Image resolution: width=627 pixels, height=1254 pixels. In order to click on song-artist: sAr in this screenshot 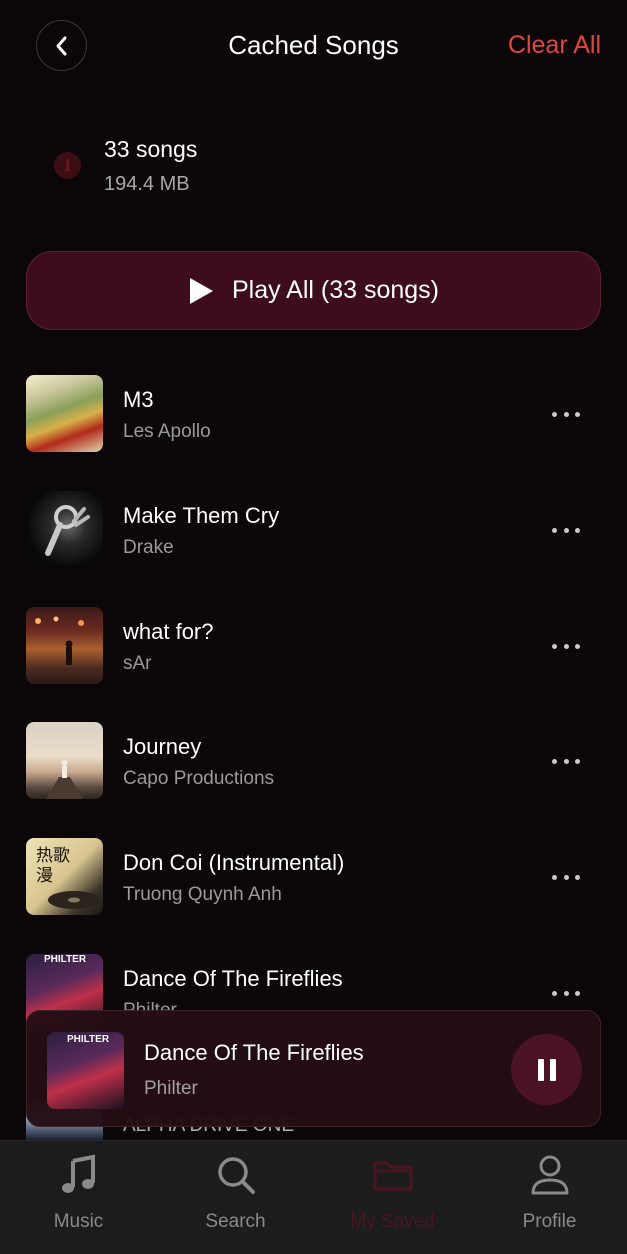, I will do `click(137, 663)`.